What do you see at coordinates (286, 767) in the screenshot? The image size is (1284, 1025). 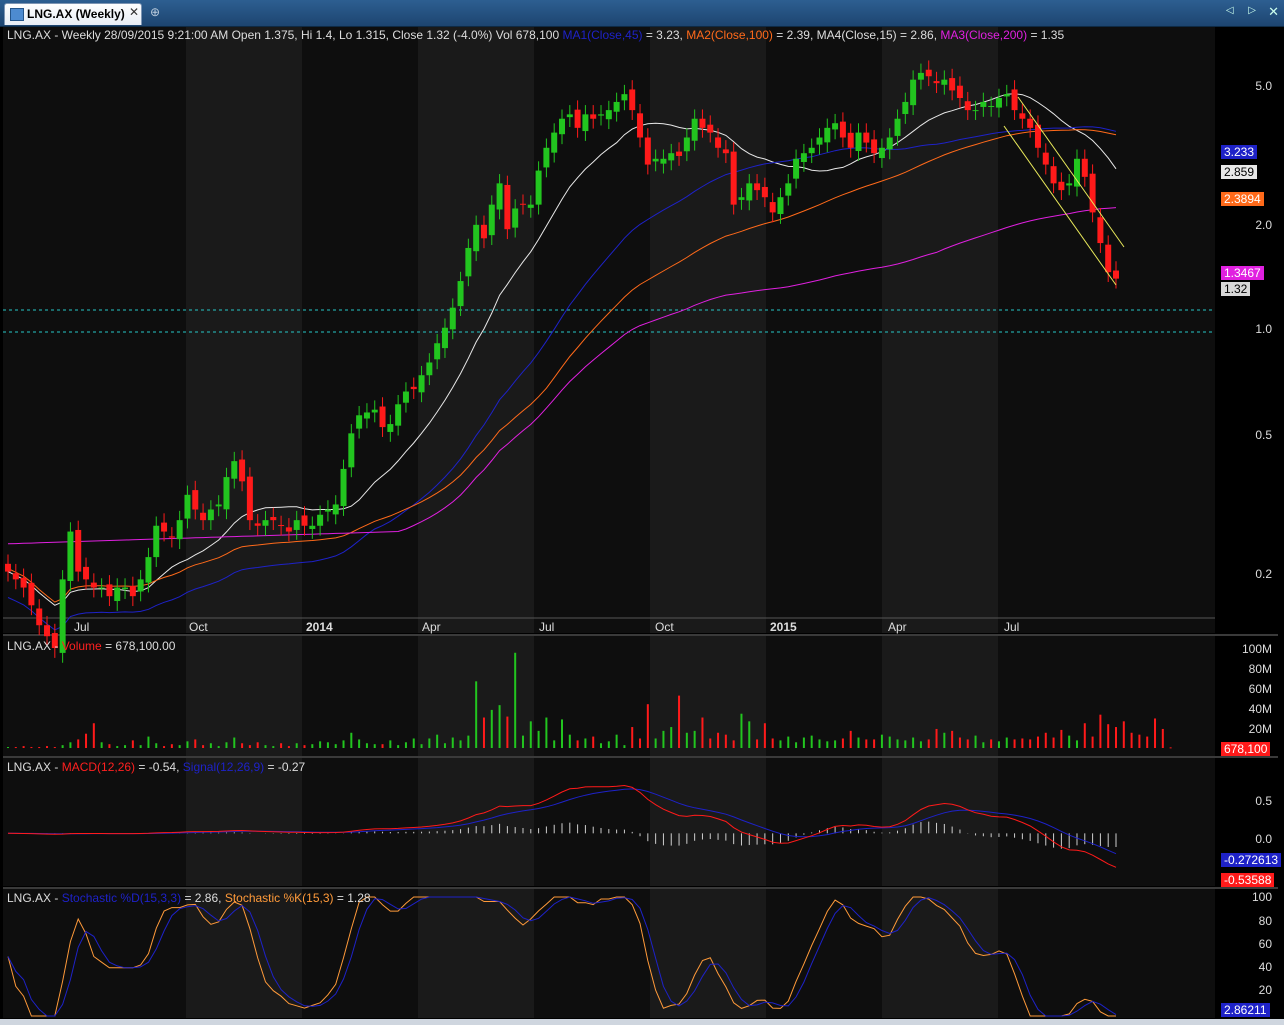 I see `signal-value: = -0.27` at bounding box center [286, 767].